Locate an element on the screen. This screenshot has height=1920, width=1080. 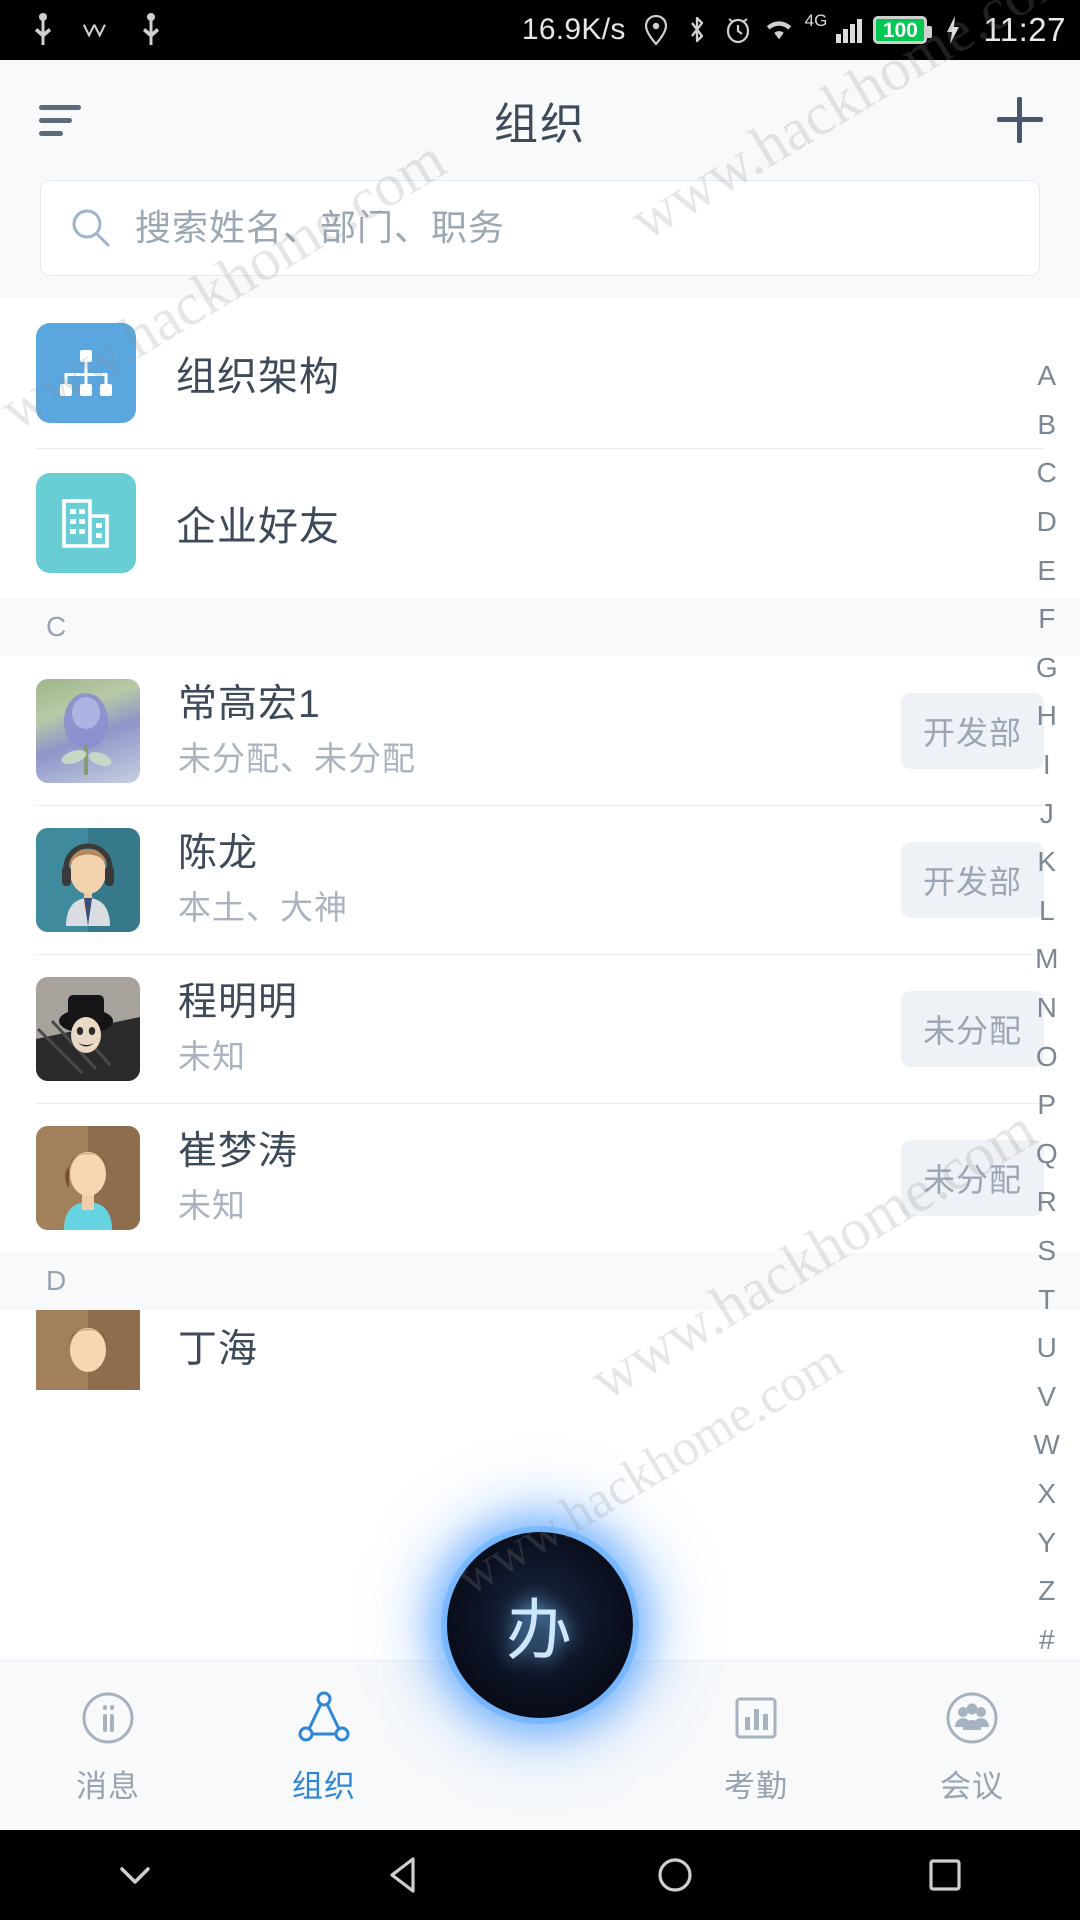
contact-text: 程明明 未知 is located at coordinates (539, 1028).